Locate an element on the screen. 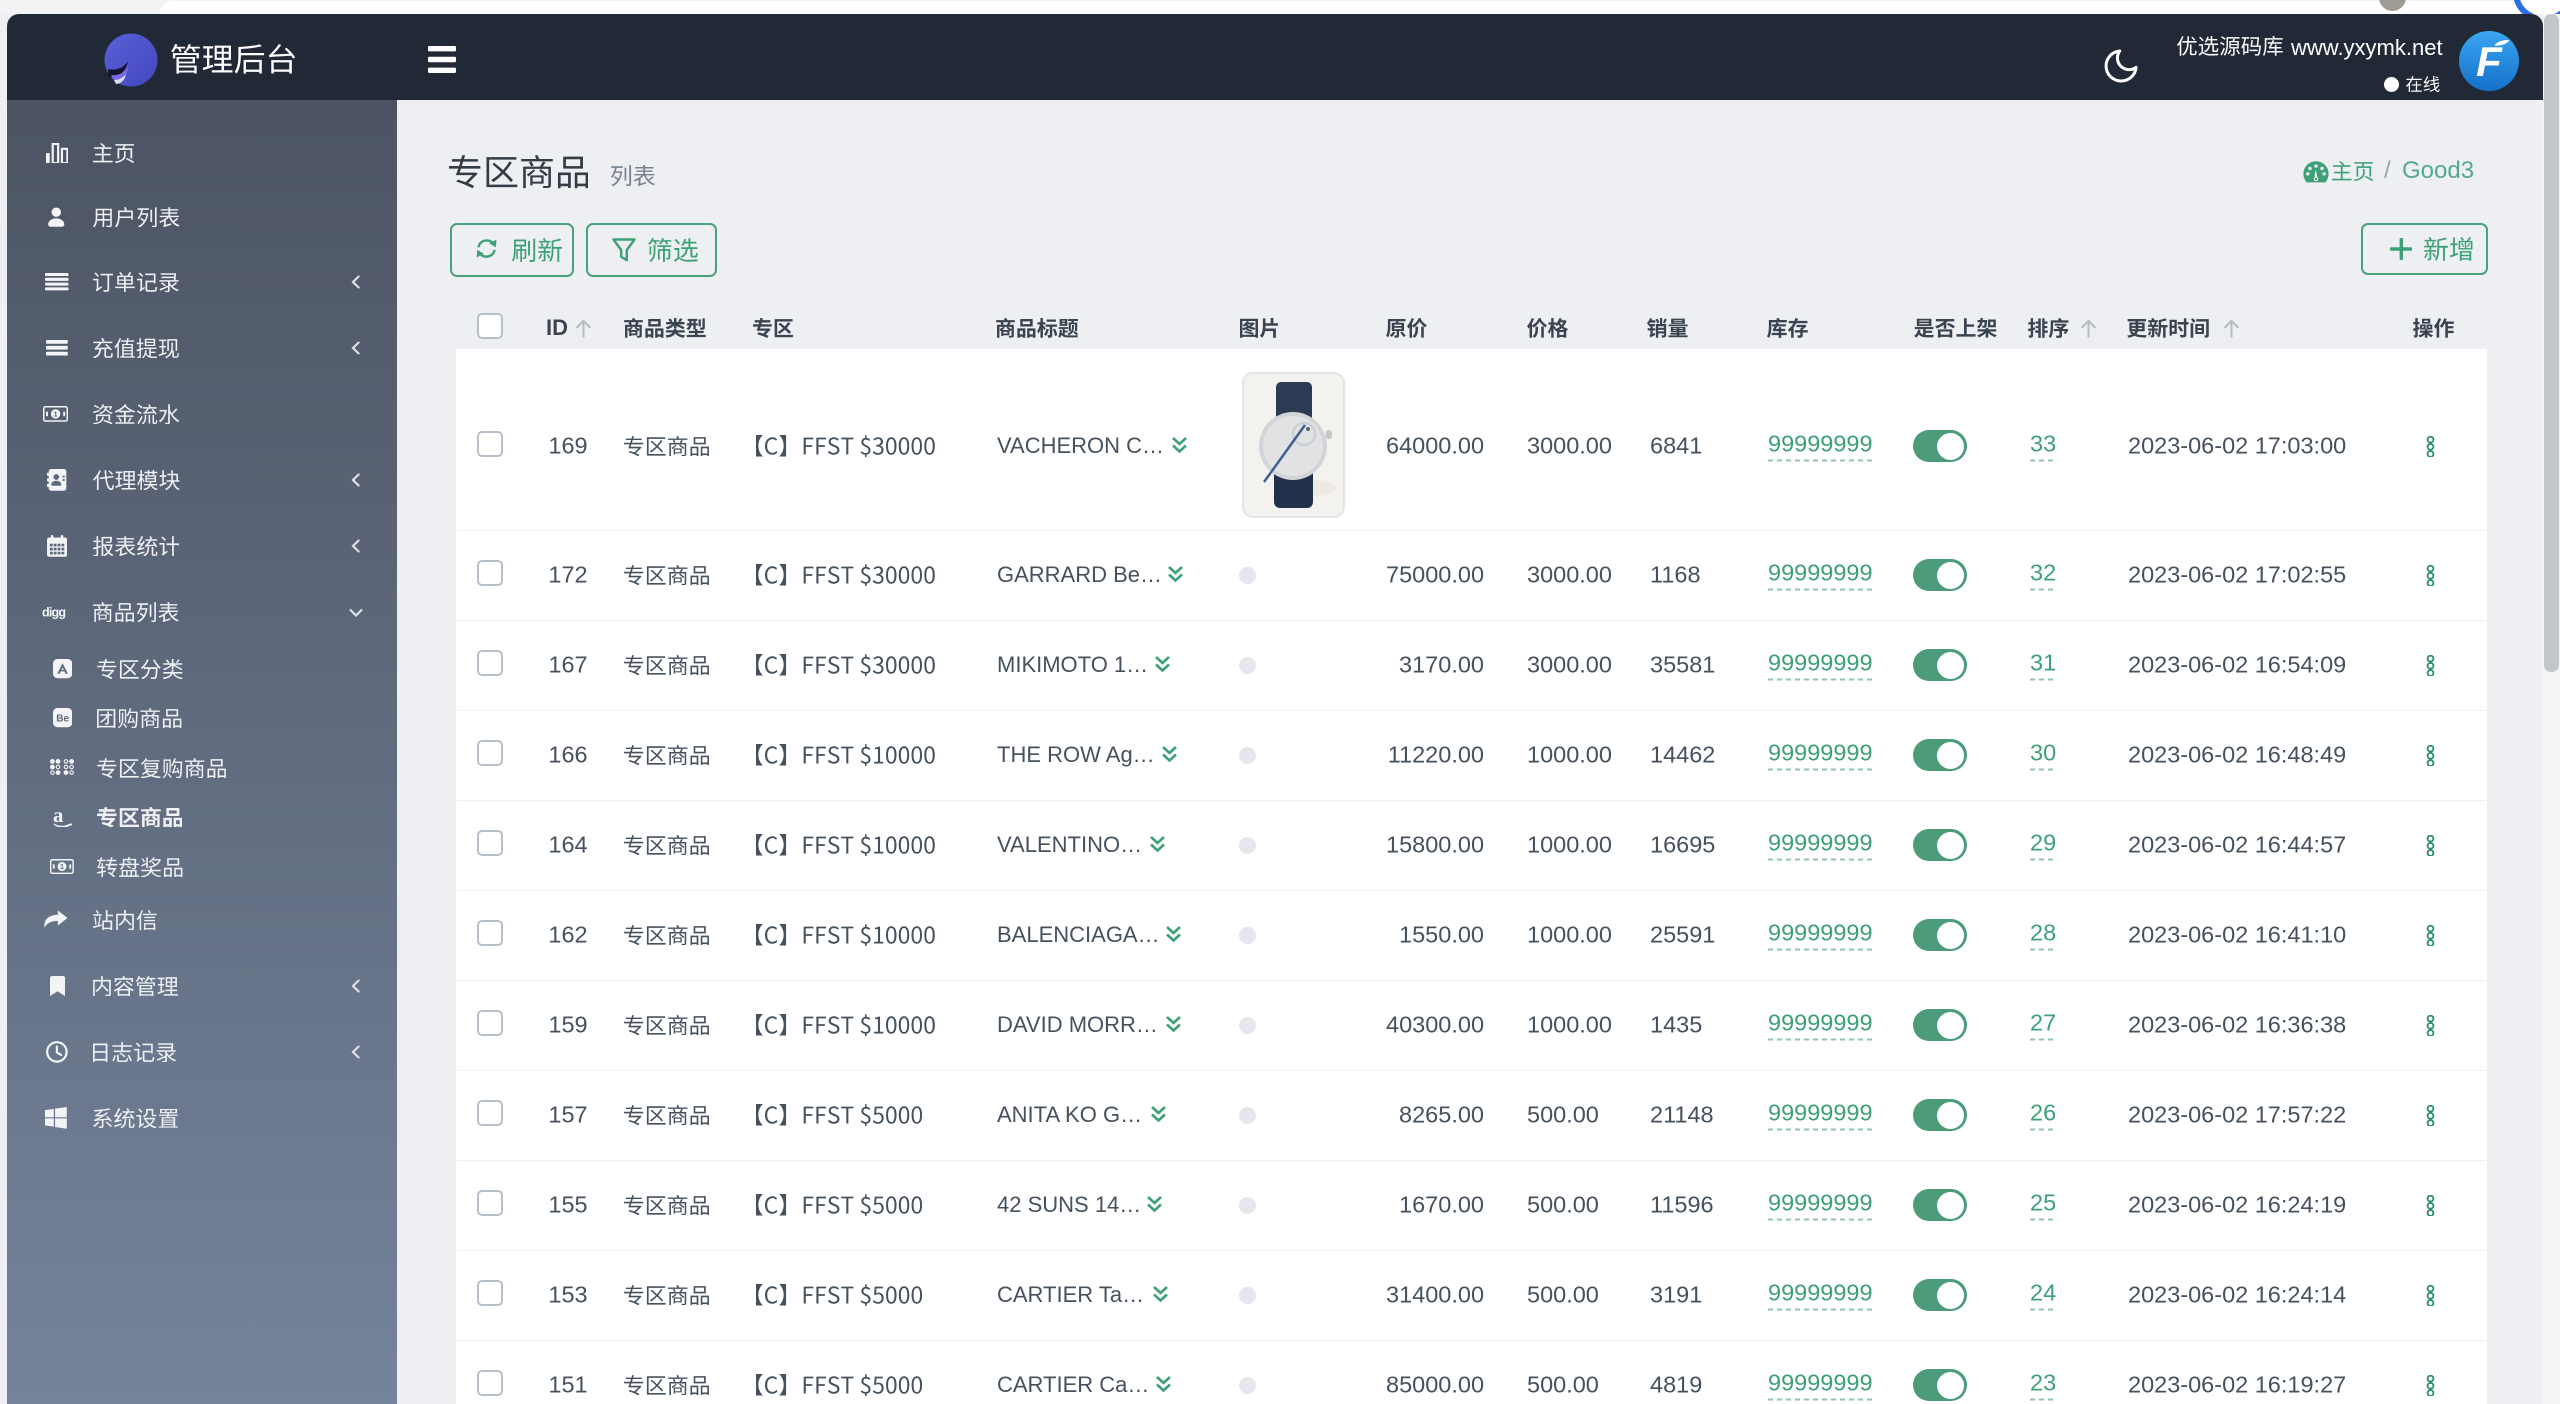  svg-text: Be is located at coordinates (62, 719).